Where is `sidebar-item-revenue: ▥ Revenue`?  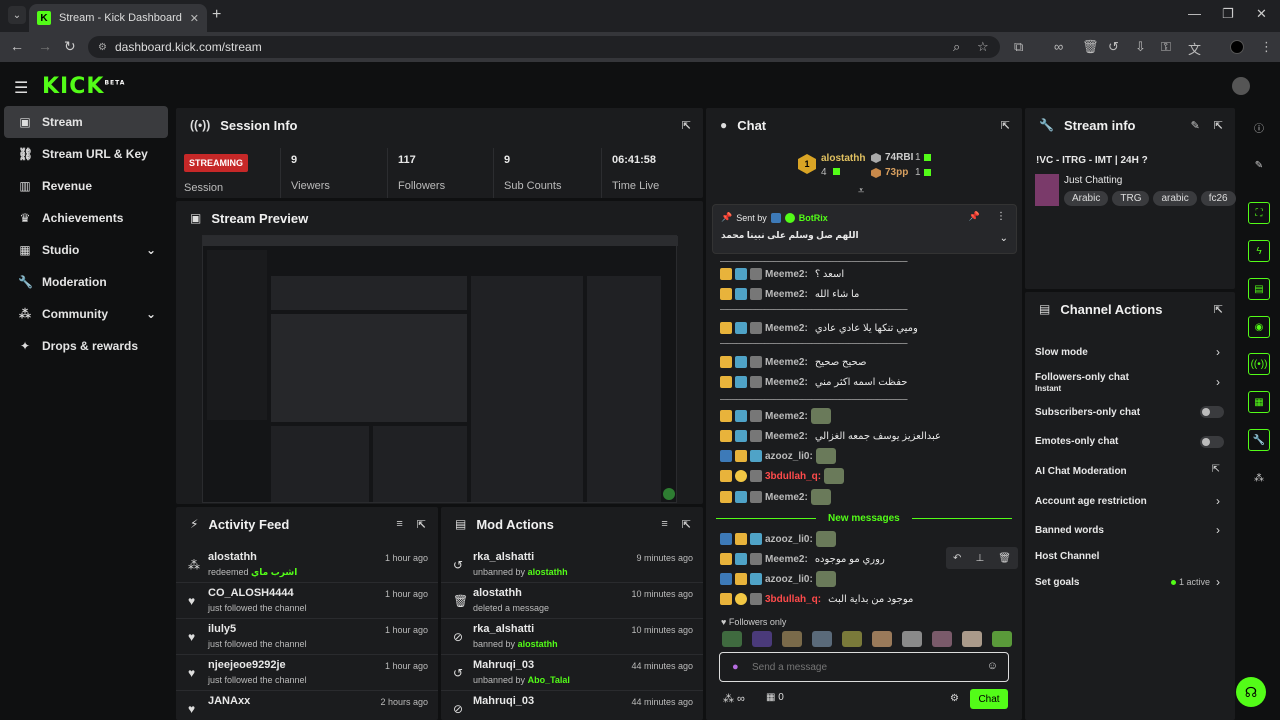 sidebar-item-revenue: ▥ Revenue is located at coordinates (86, 186).